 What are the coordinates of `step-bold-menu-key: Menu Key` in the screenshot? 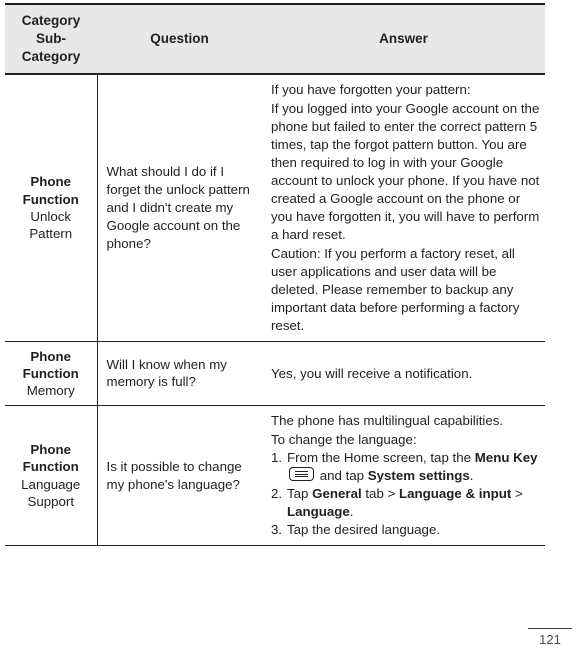 It's located at (506, 458).